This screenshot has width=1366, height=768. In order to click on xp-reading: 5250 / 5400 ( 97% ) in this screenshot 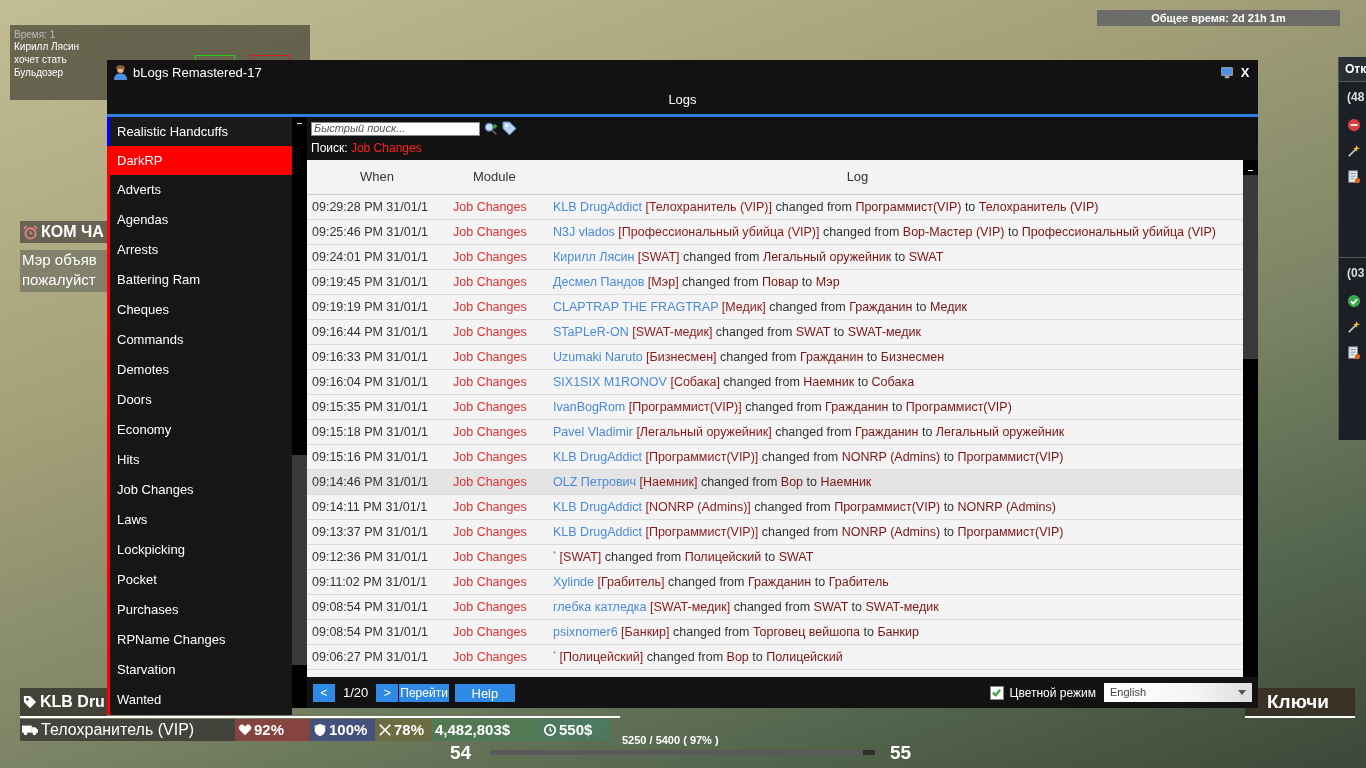, I will do `click(670, 740)`.